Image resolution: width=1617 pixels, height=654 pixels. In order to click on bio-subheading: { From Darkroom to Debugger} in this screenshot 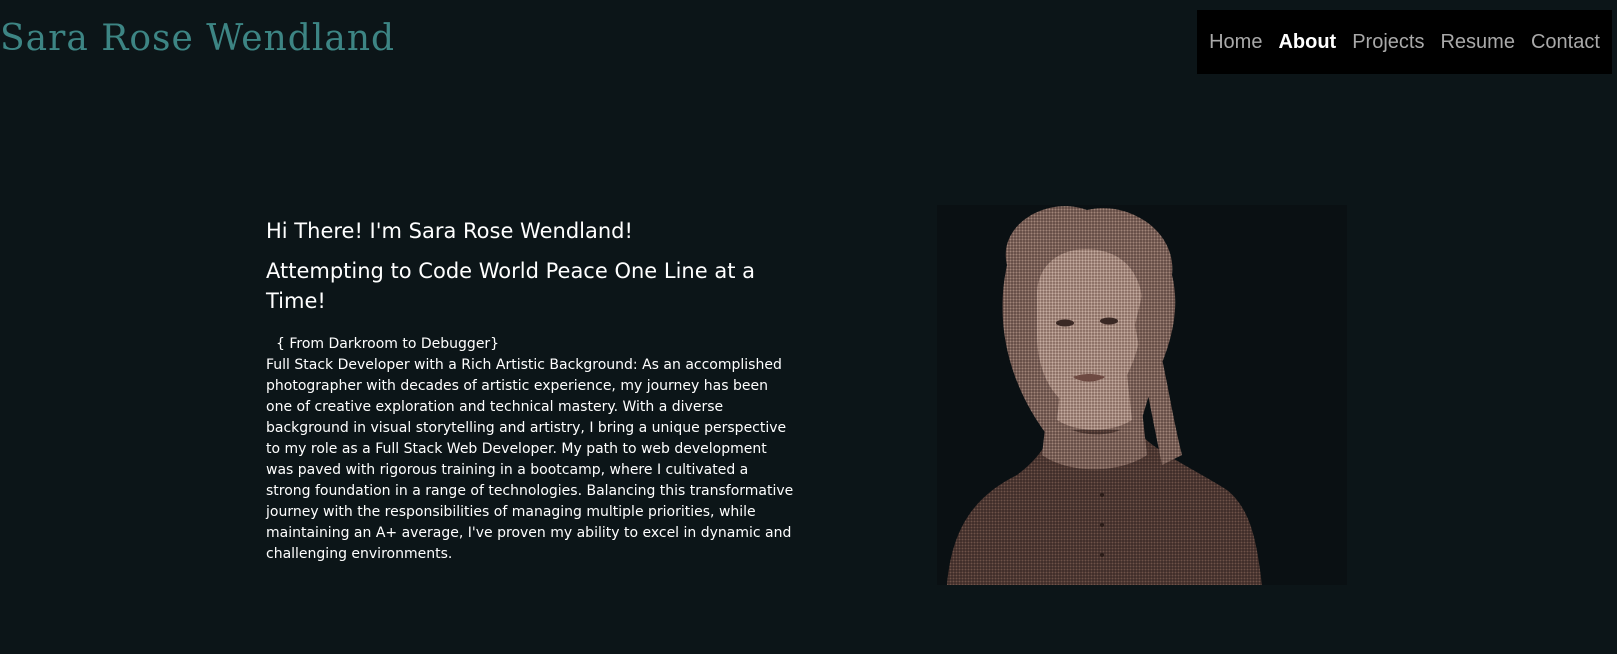, I will do `click(388, 344)`.